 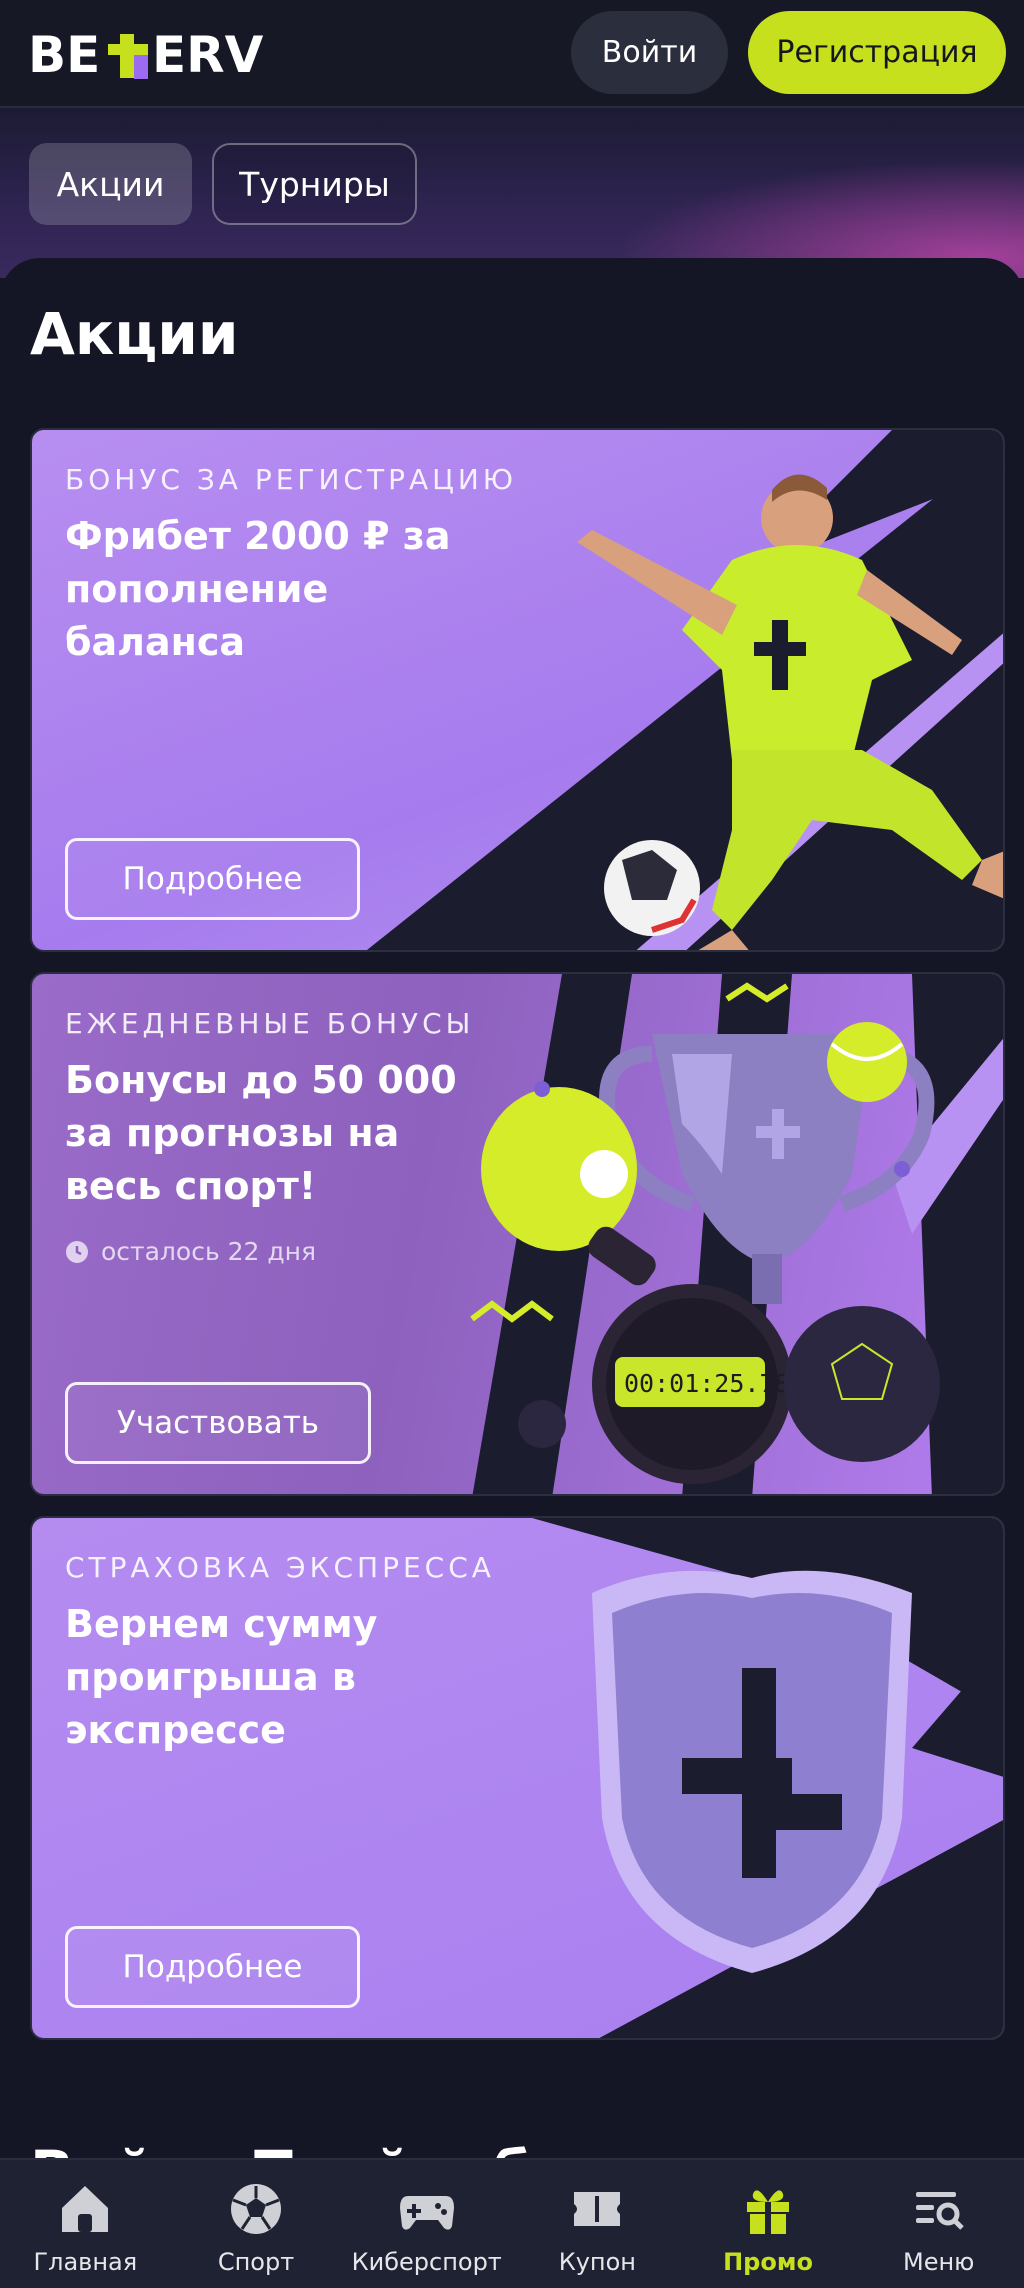 What do you see at coordinates (291, 479) in the screenshot?
I see `promo-eyebrow: БОНУС ЗА РЕГИСТРАЦИЮ` at bounding box center [291, 479].